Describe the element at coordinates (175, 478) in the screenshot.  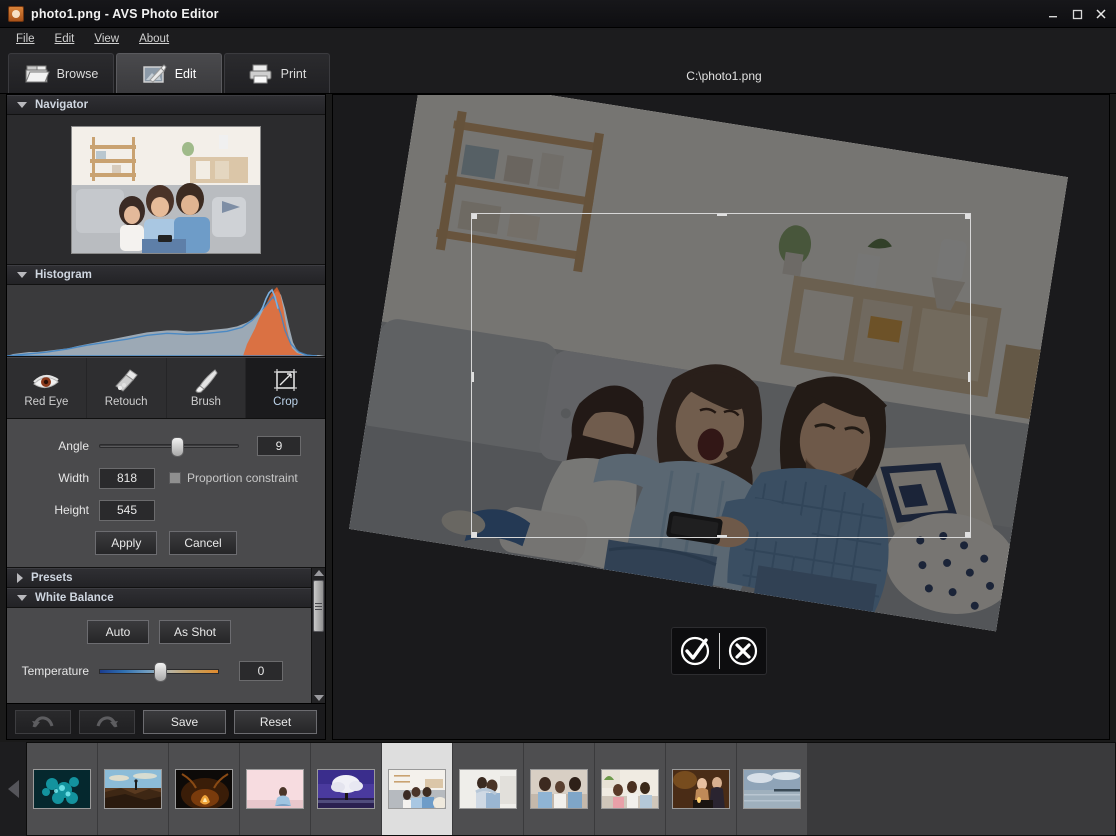
I see `proportion-checkbox` at that location.